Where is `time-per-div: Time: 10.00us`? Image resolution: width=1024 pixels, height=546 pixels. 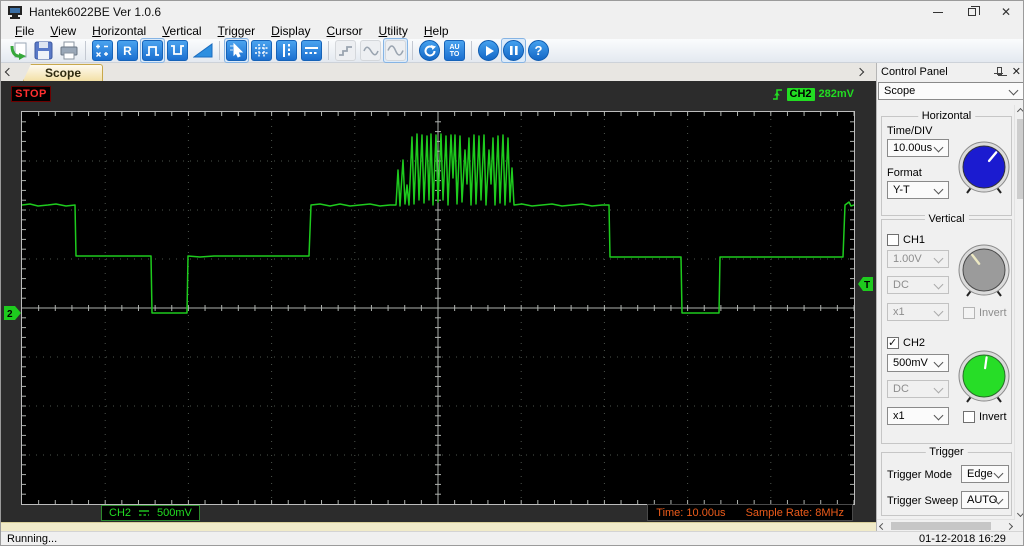 time-per-div: Time: 10.00us is located at coordinates (691, 512).